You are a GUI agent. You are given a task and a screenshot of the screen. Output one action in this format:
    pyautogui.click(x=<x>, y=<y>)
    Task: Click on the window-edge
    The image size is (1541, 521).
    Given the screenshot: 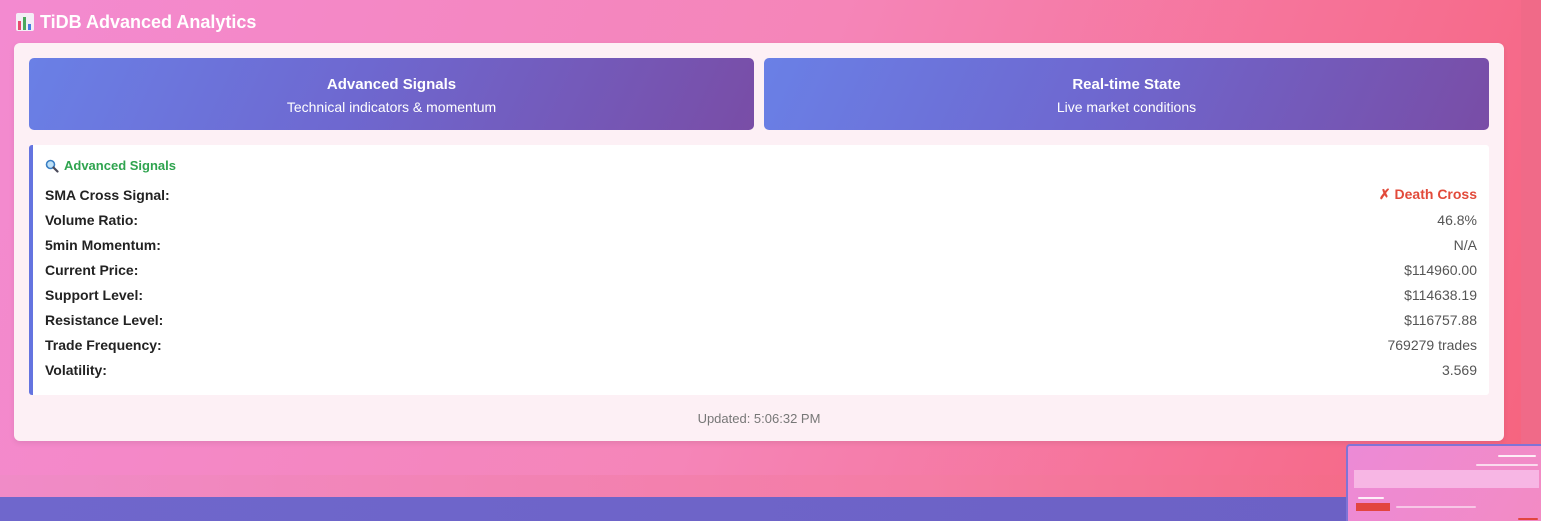 What is the action you would take?
    pyautogui.click(x=1531, y=248)
    